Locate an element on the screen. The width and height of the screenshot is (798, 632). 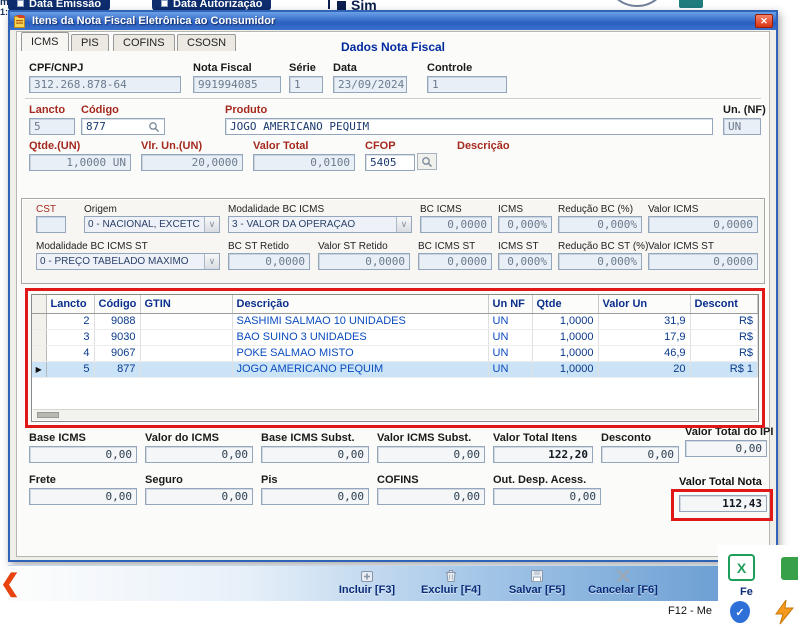
fechar-button: Fe is located at coordinates (746, 592).